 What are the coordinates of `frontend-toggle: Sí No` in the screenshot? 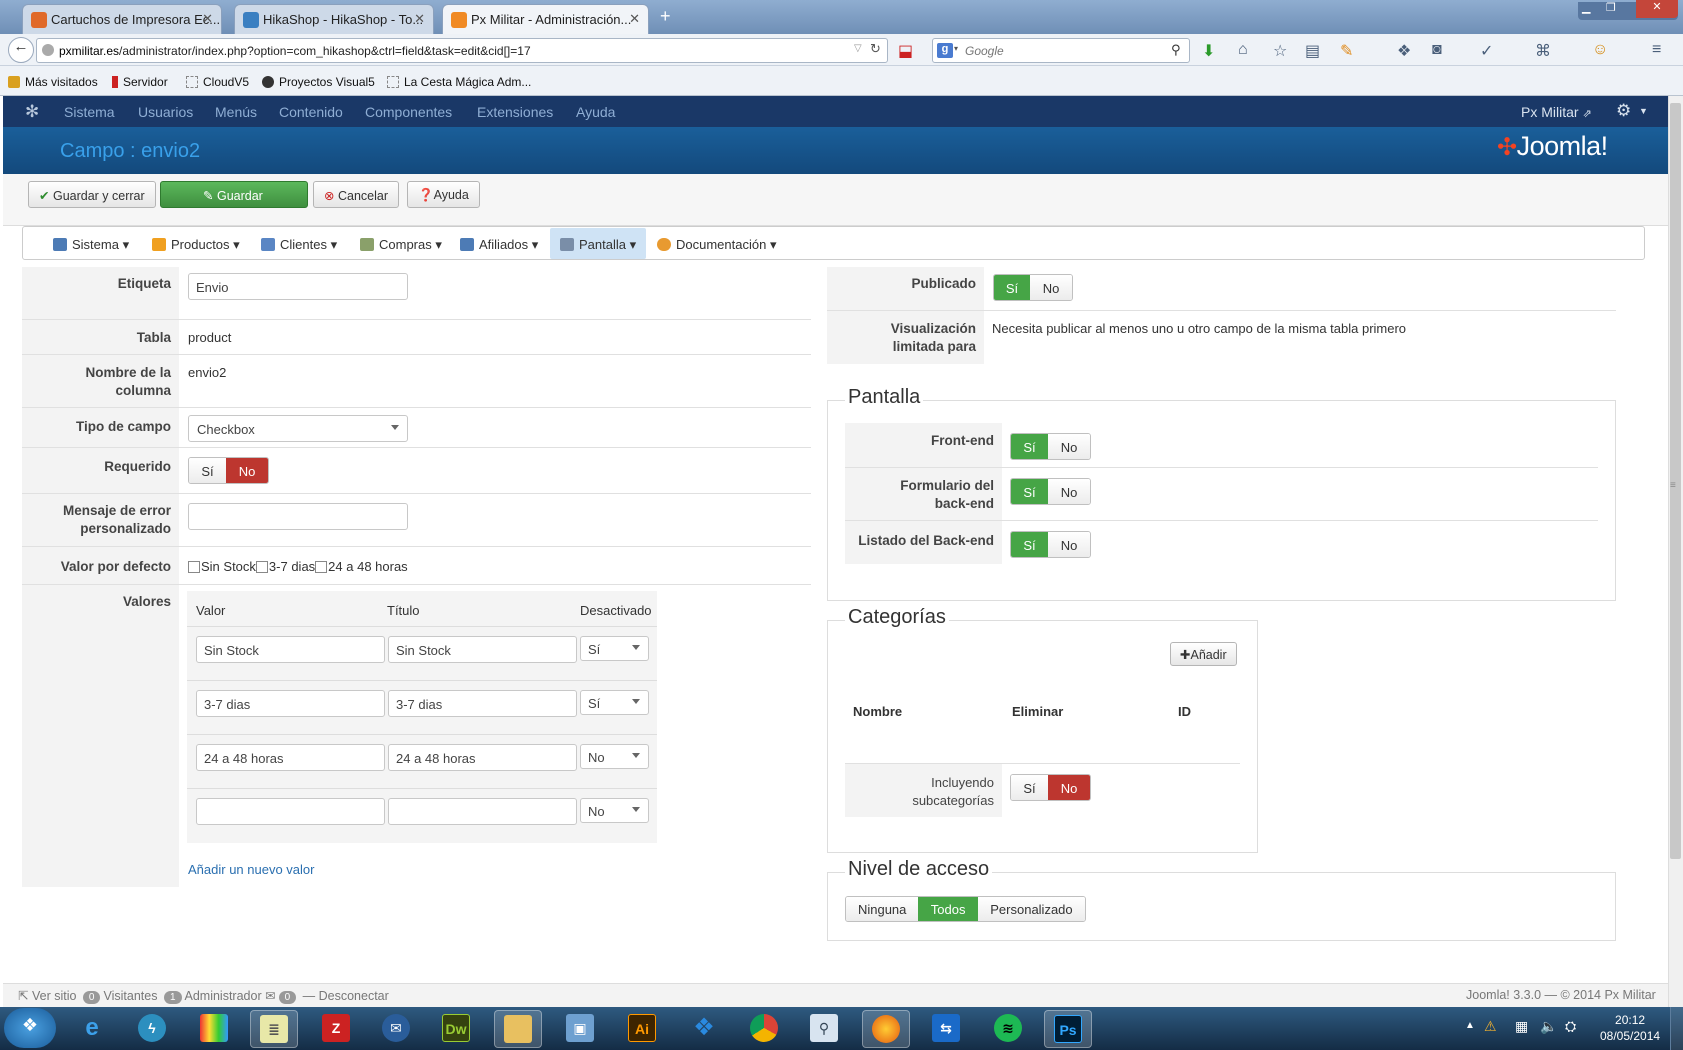 It's located at (1050, 446).